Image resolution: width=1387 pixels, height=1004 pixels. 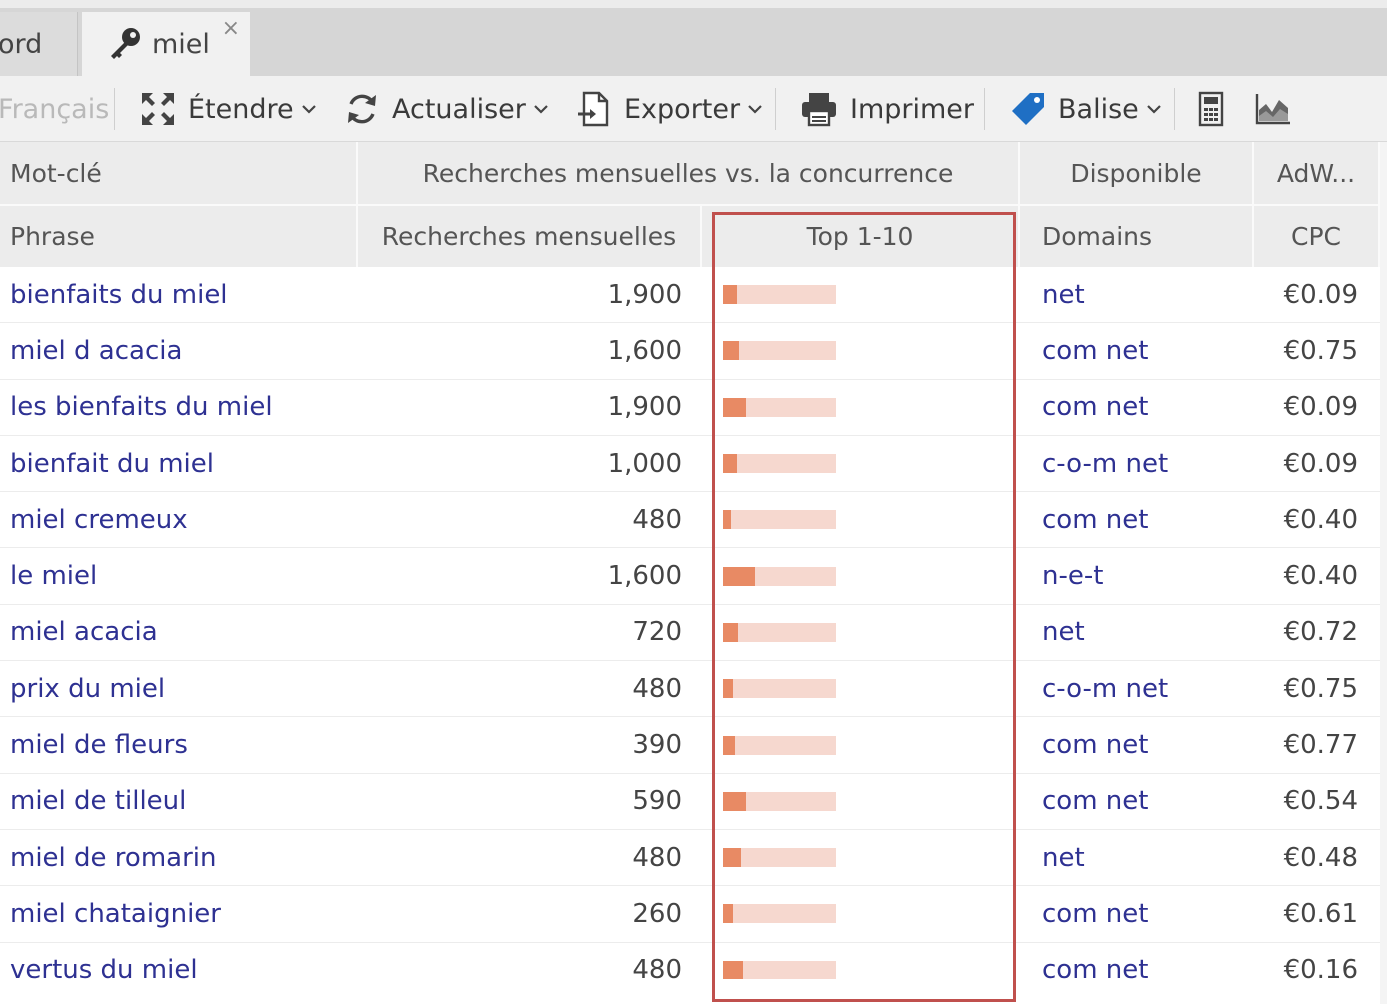 I want to click on keyword-phrase-link: bienfait du miel, so click(x=112, y=463).